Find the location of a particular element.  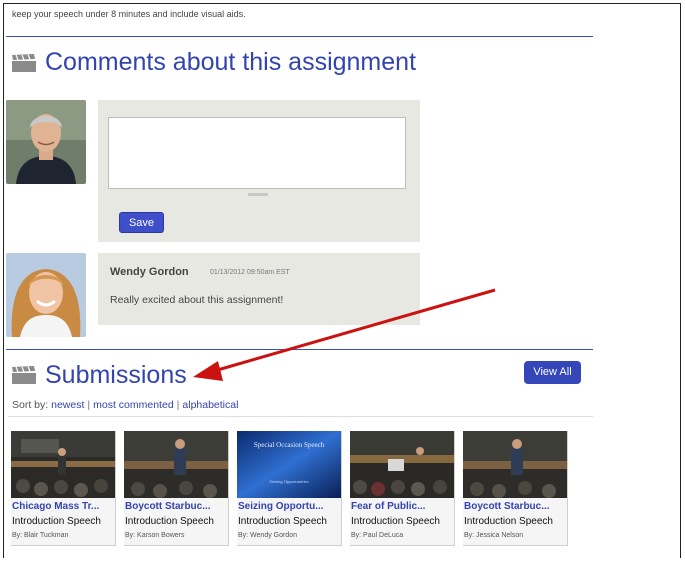

commenter-avatar is located at coordinates (46, 295).